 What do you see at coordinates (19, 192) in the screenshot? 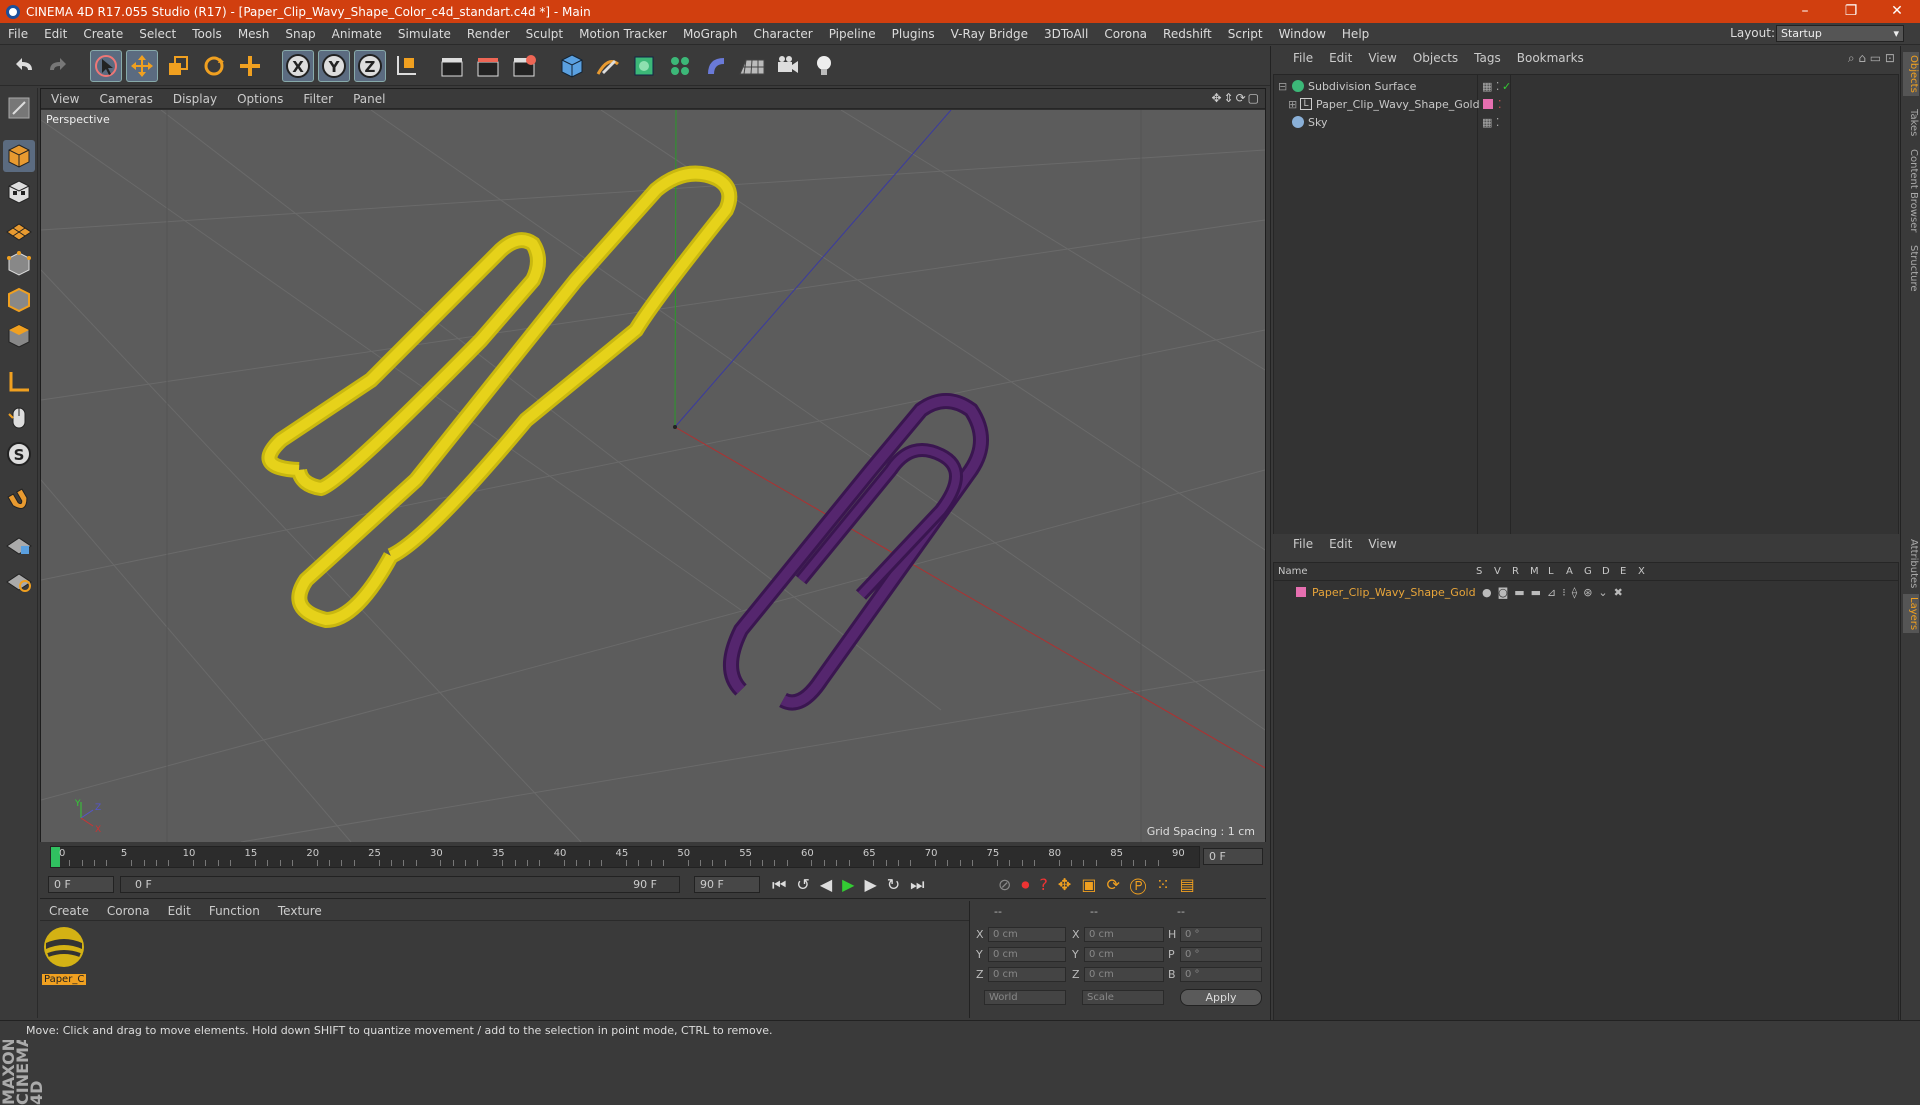
I see `texture-mode-button` at bounding box center [19, 192].